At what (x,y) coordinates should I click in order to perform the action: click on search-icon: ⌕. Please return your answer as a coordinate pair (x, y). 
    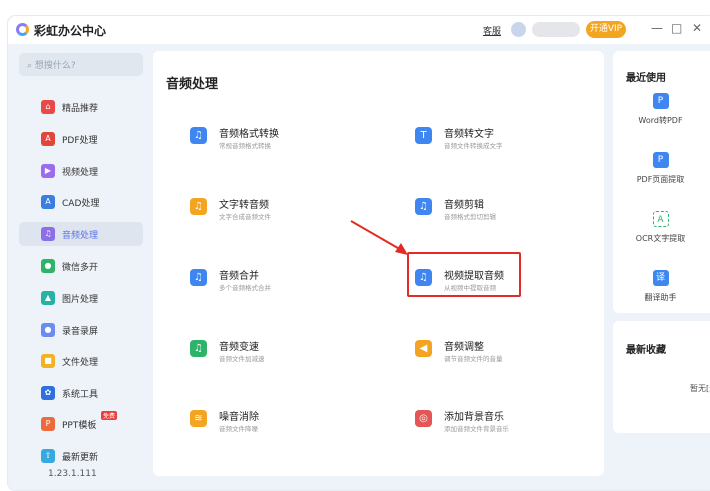
    Looking at the image, I should click on (31, 66).